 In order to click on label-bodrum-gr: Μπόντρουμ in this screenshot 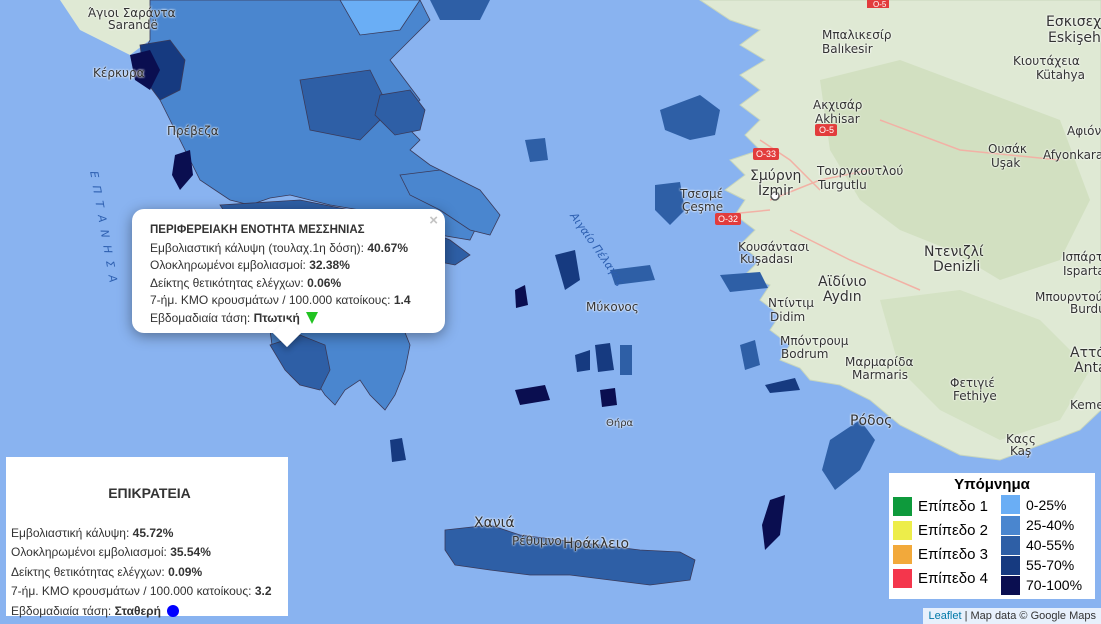, I will do `click(814, 341)`.